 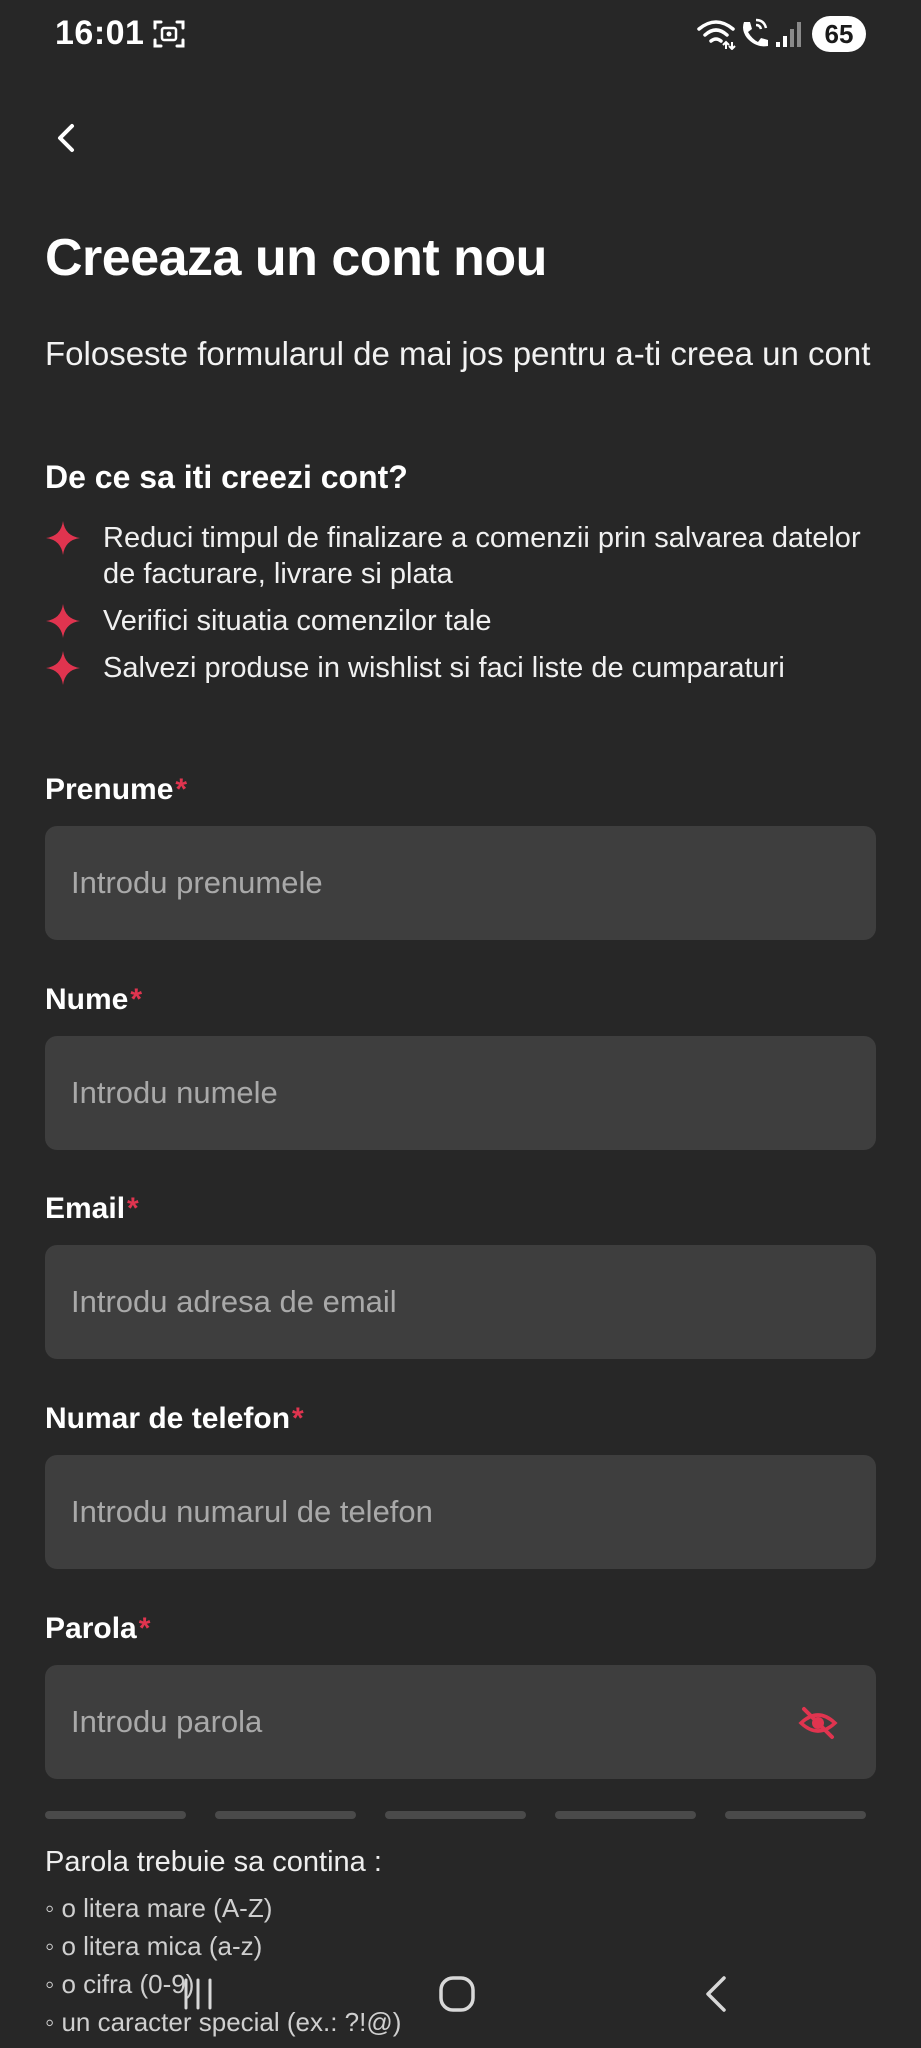 What do you see at coordinates (91, 1628) in the screenshot?
I see `password-label-text: Parola` at bounding box center [91, 1628].